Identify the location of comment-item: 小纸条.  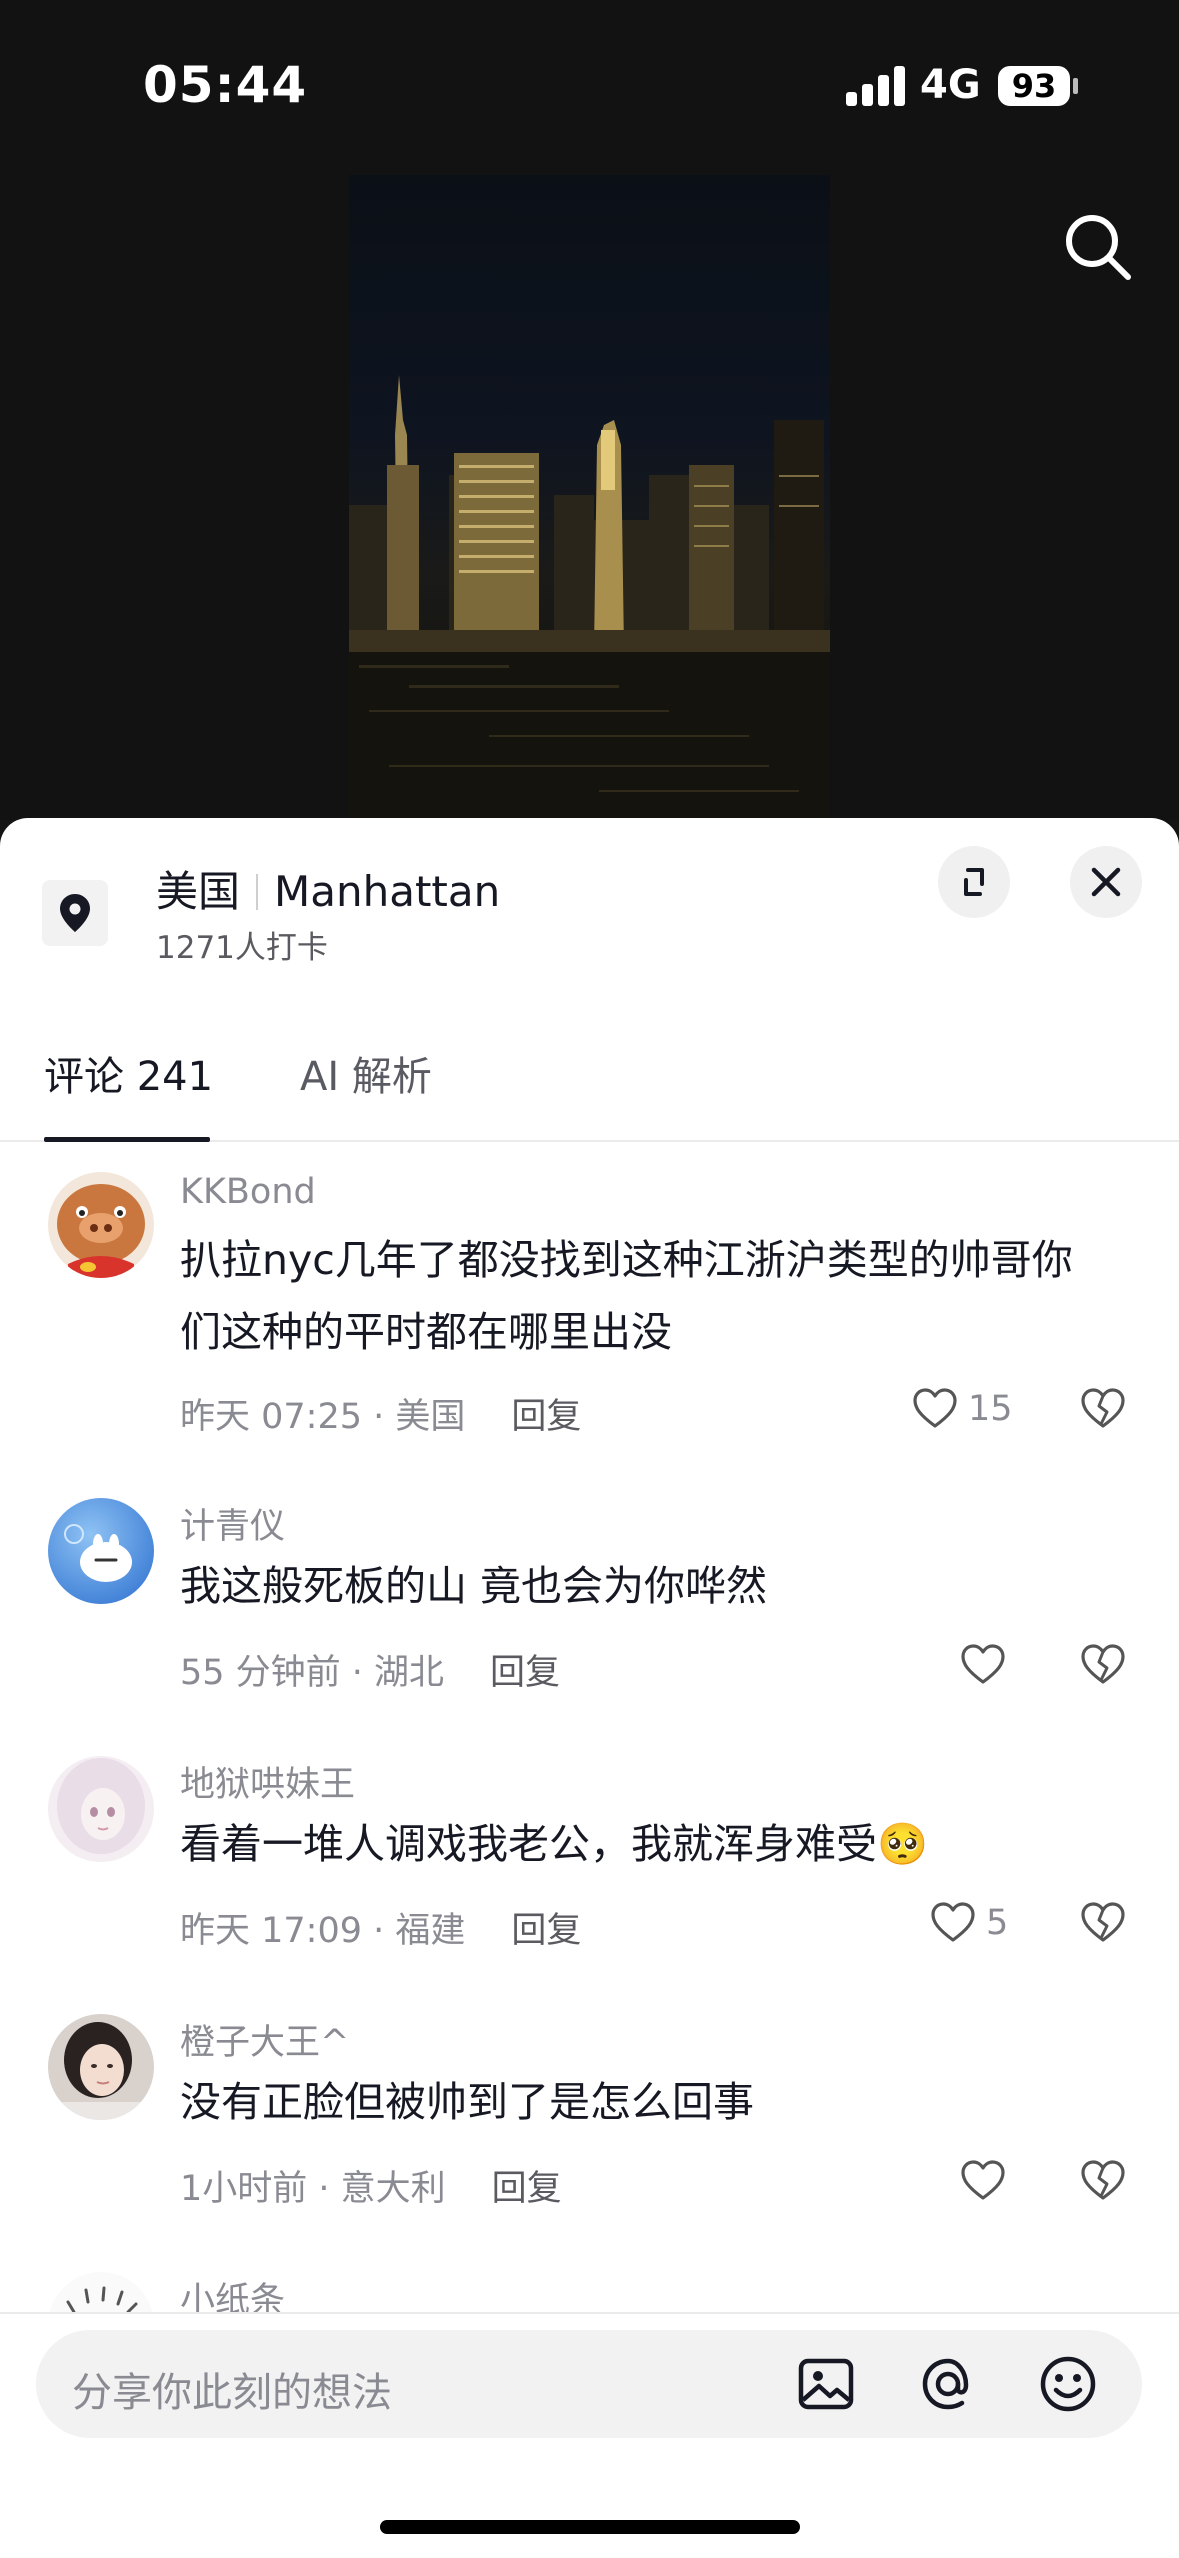
(589, 2284).